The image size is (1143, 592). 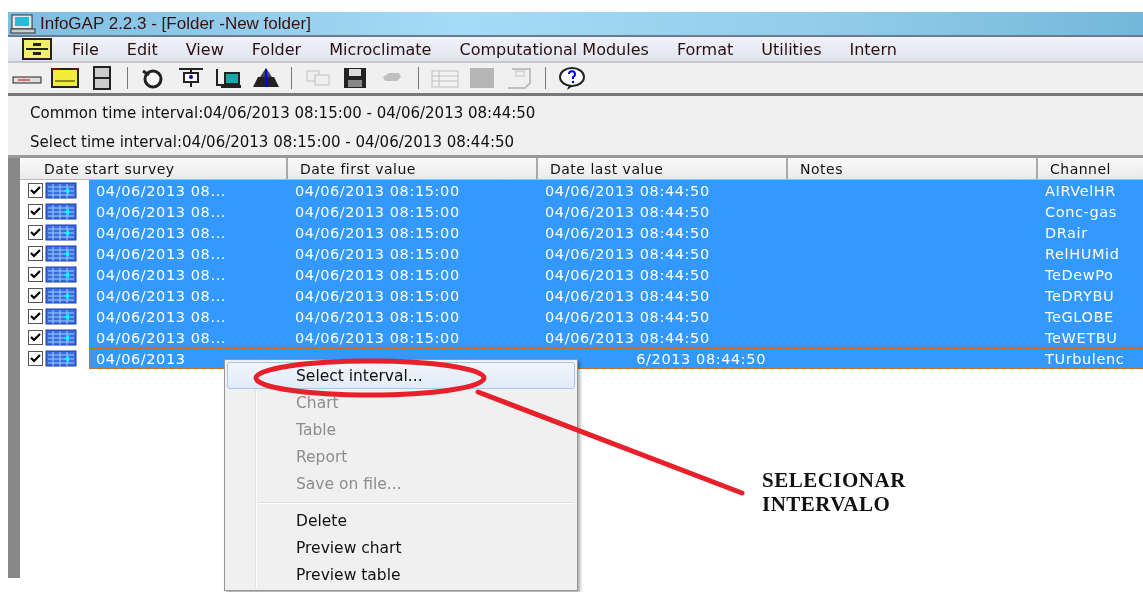 What do you see at coordinates (154, 168) in the screenshot?
I see `column-header: Date start survey` at bounding box center [154, 168].